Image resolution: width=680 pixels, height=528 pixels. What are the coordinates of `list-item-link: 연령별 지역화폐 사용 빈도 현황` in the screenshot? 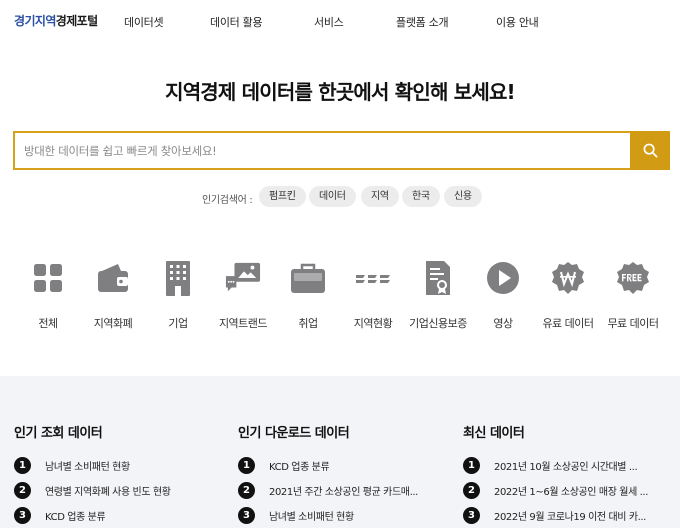 It's located at (108, 490).